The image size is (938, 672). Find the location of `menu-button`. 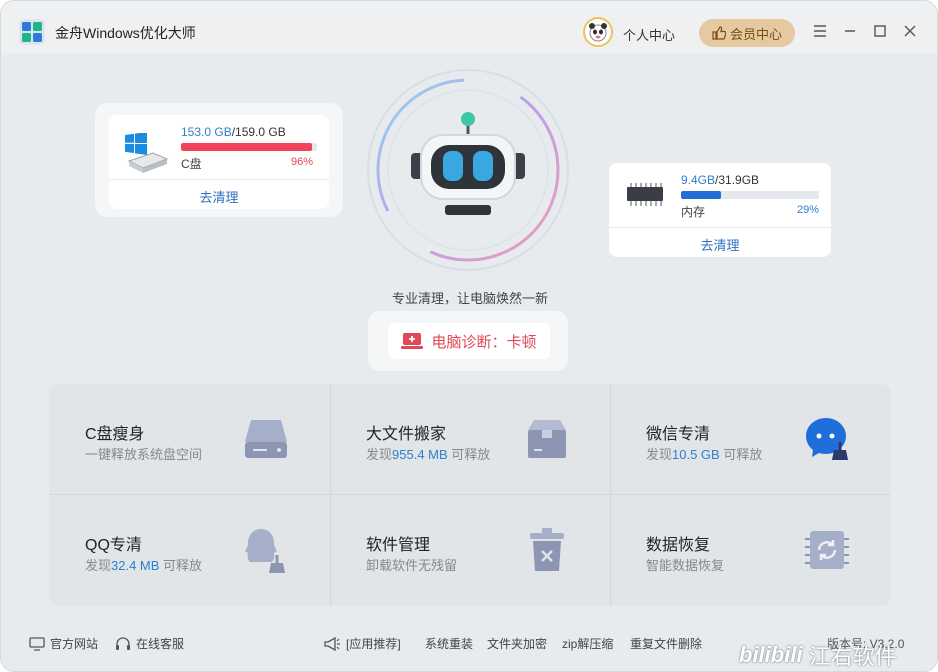

menu-button is located at coordinates (820, 31).